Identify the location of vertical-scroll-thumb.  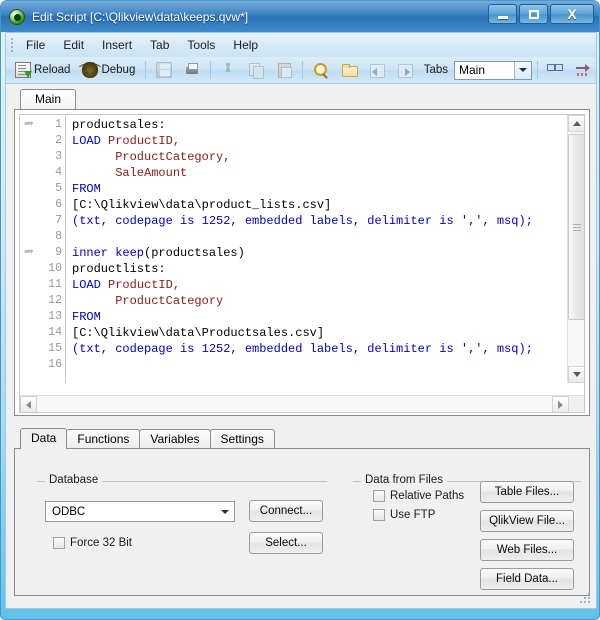
(576, 227).